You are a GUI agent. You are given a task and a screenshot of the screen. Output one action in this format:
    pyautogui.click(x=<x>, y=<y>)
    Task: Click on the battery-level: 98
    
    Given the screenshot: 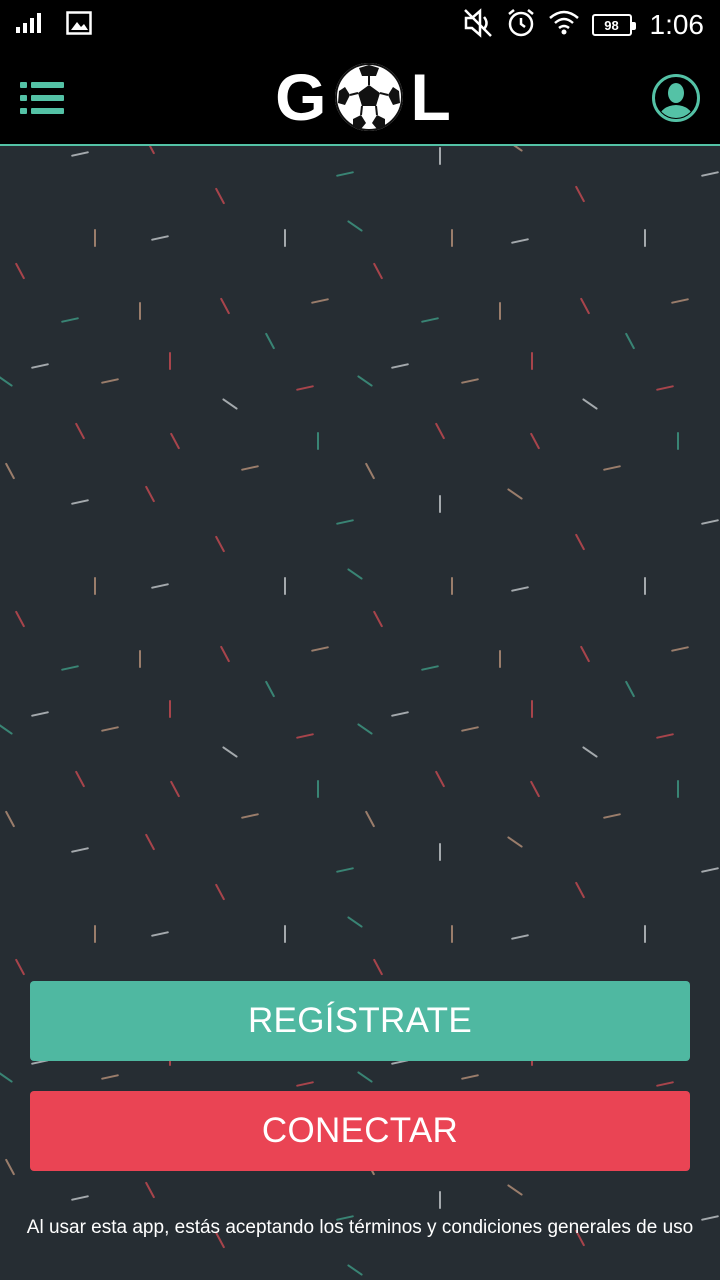 What is the action you would take?
    pyautogui.click(x=611, y=25)
    